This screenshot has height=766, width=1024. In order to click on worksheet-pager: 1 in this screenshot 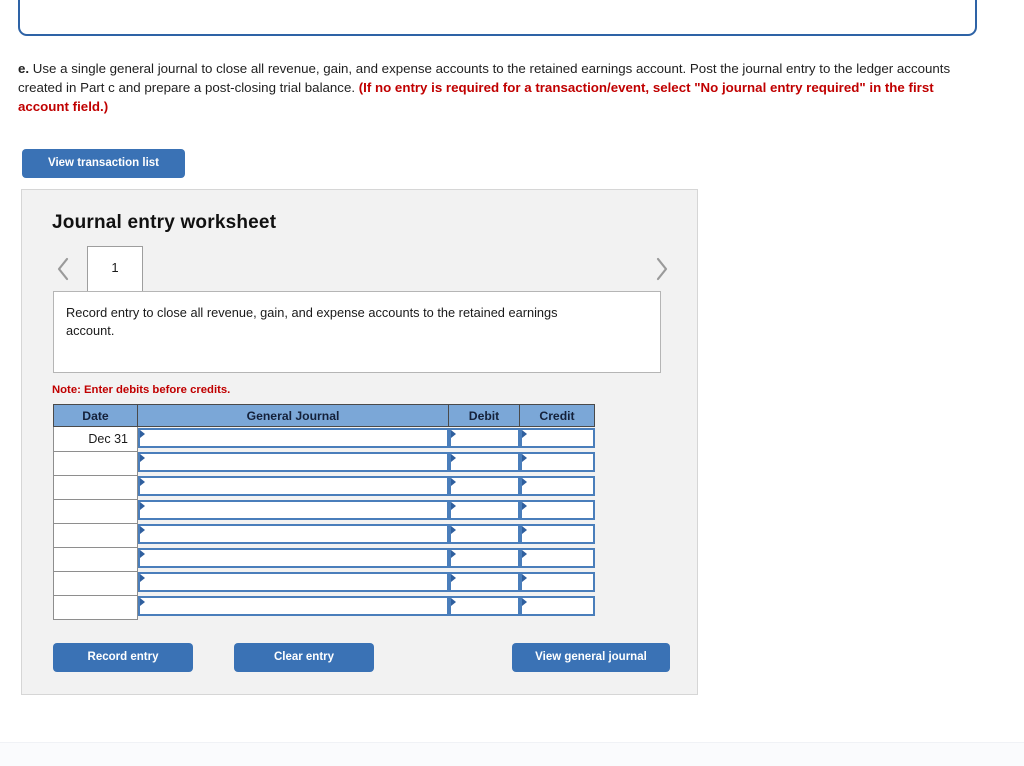, I will do `click(359, 269)`.